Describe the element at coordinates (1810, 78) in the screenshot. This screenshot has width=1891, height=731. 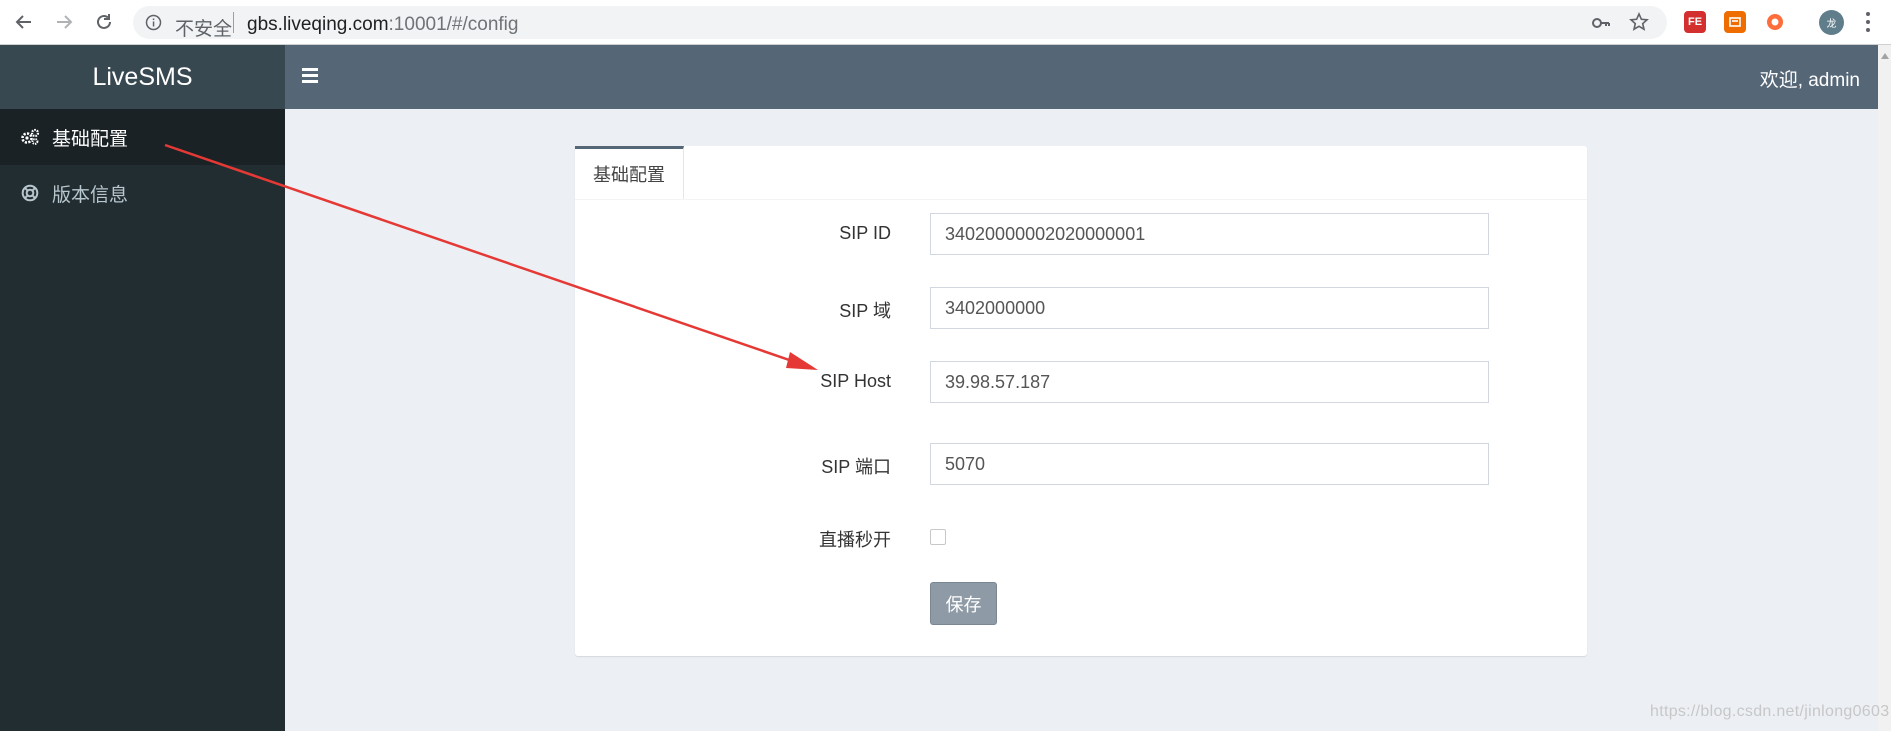
I see `welcome-user: 欢迎, admin` at that location.